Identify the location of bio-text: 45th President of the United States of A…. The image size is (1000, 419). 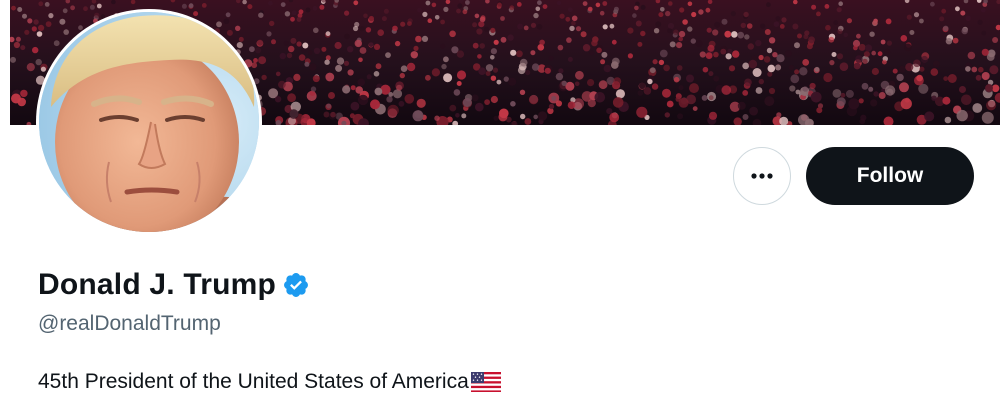
(253, 381).